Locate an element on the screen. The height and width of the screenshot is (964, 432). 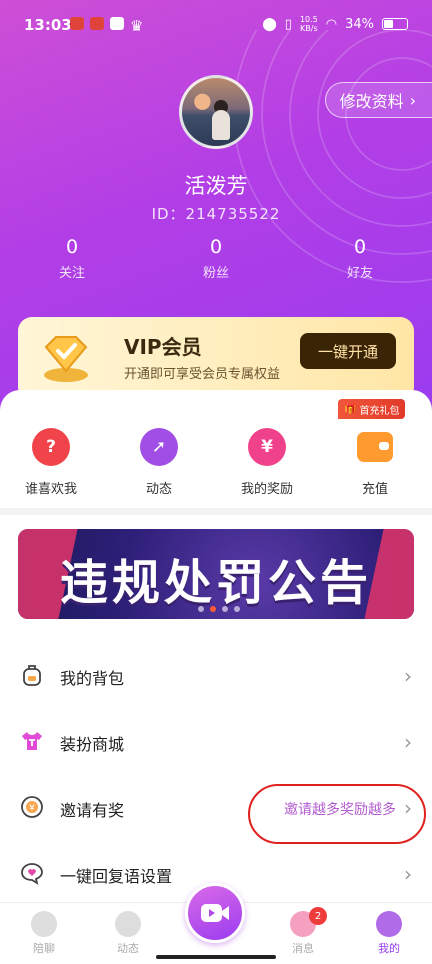
battery-percent: 34% is located at coordinates (359, 24).